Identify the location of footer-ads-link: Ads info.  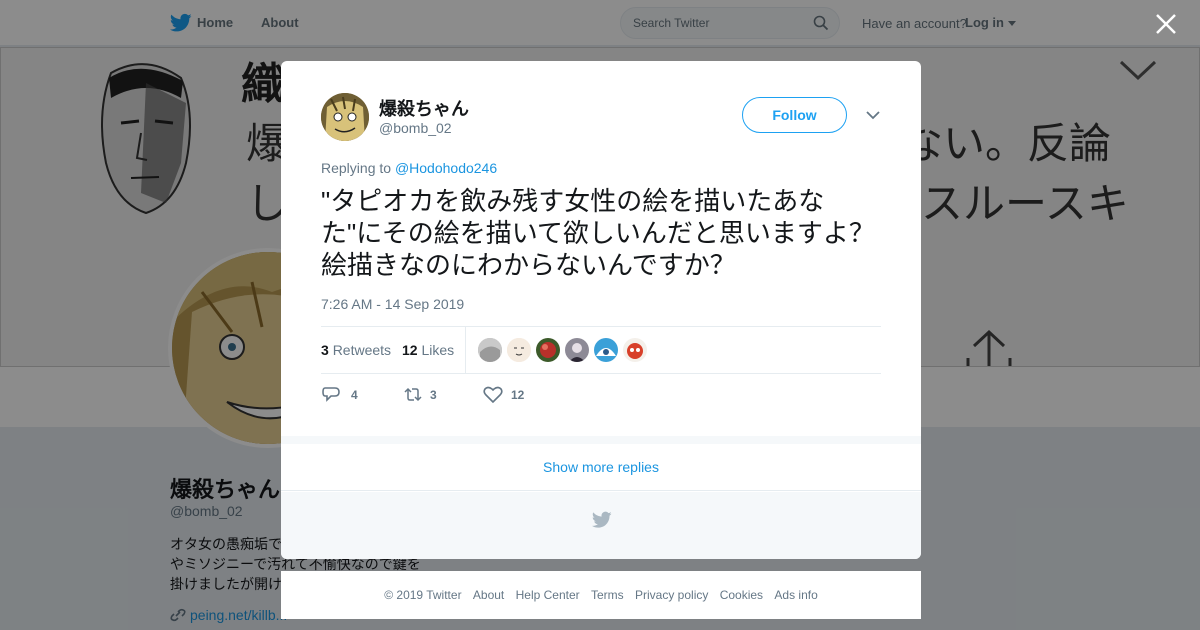
(795, 595).